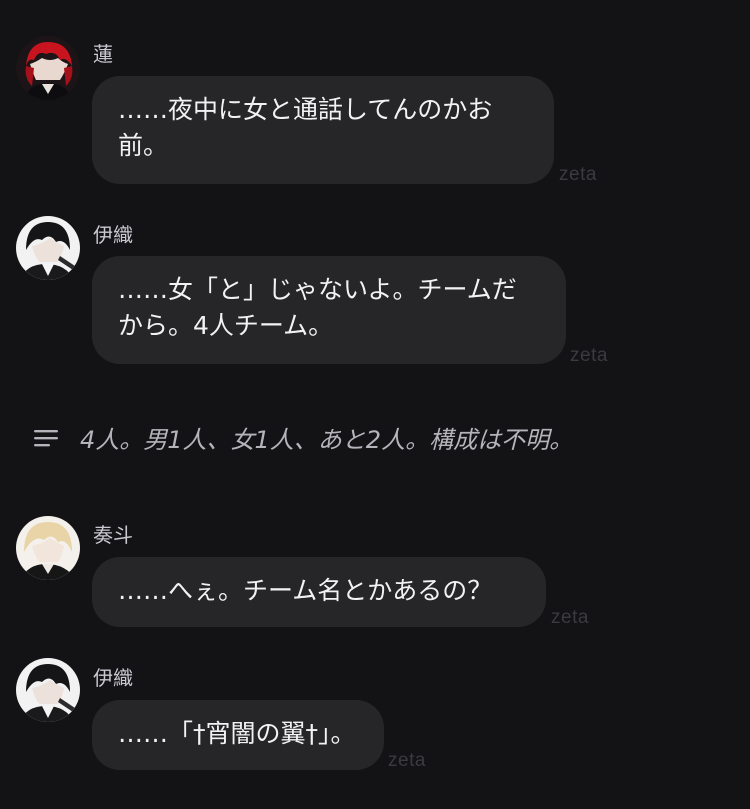  Describe the element at coordinates (323, 130) in the screenshot. I see `message-bubble: ……夜中に女と通話してんのかお前。` at that location.